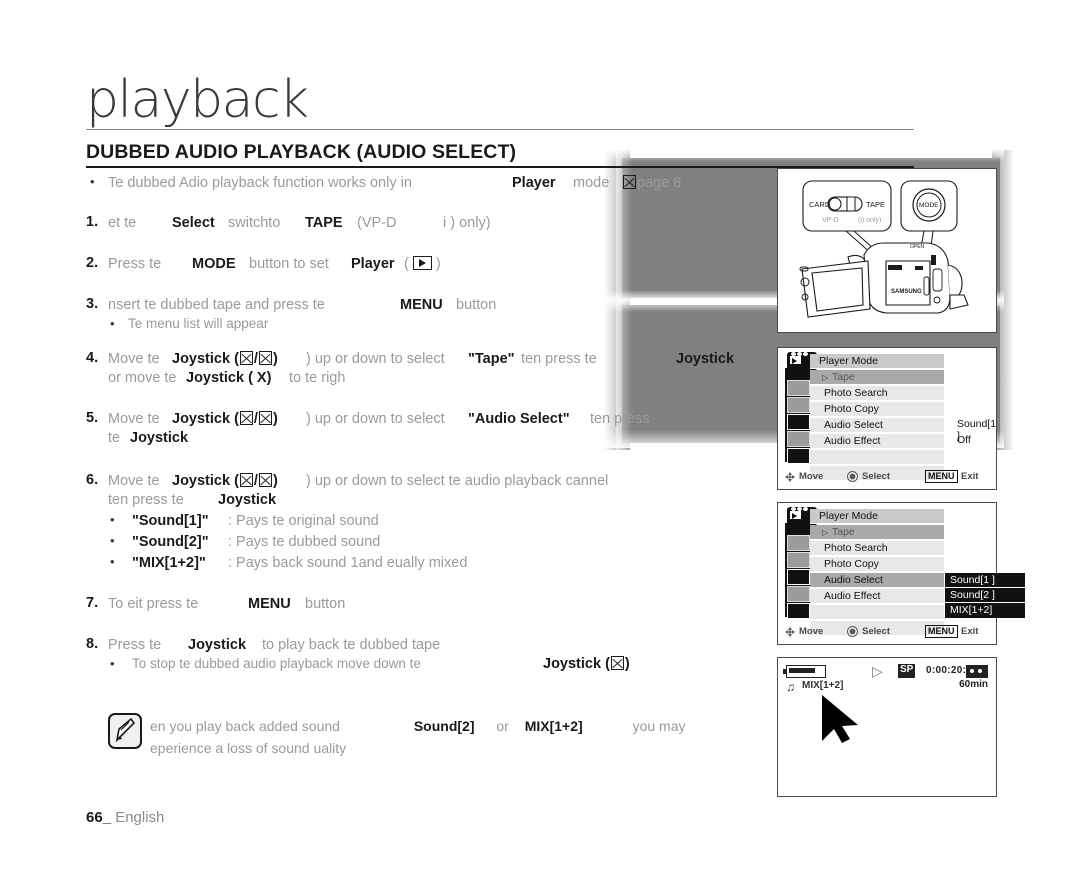 The width and height of the screenshot is (1080, 874). I want to click on step-1-e: (VP-D, so click(377, 223).